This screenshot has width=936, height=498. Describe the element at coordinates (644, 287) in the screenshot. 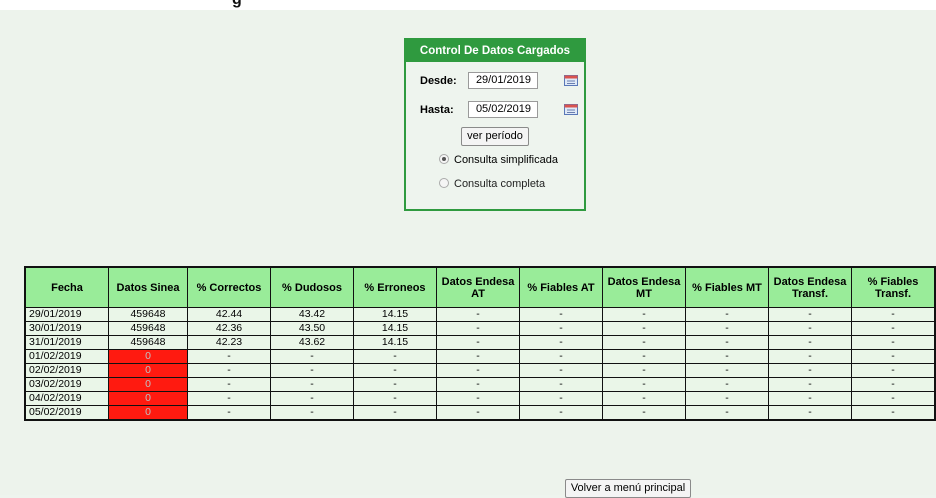

I see `col-header-datos-endesa-mt: Datos Endesa MT` at that location.